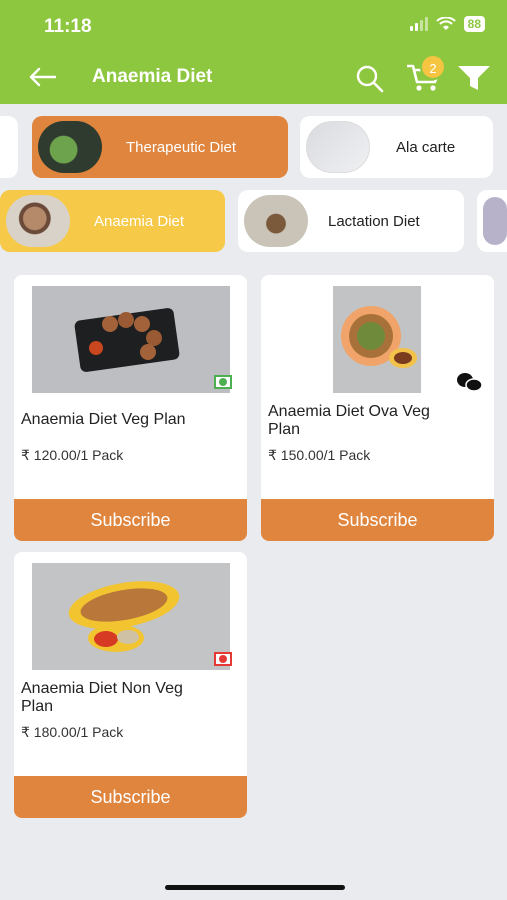 This screenshot has height=900, width=507. I want to click on egg-indicator-icon, so click(470, 382).